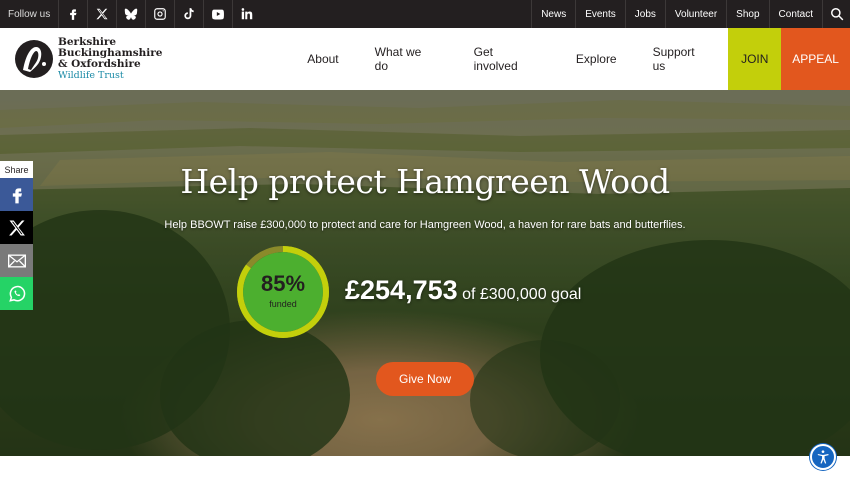 This screenshot has width=850, height=478. Describe the element at coordinates (425, 467) in the screenshot. I see `page-content-start` at that location.